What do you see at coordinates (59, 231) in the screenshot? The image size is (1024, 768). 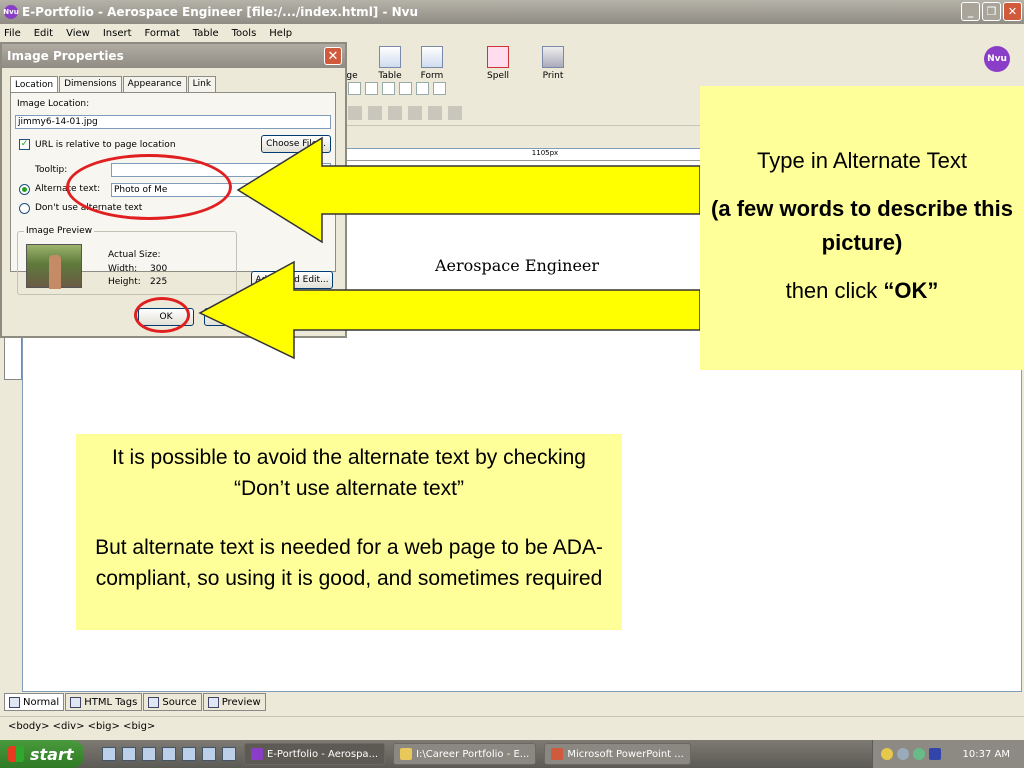 I see `image-preview-legend: Image Preview` at bounding box center [59, 231].